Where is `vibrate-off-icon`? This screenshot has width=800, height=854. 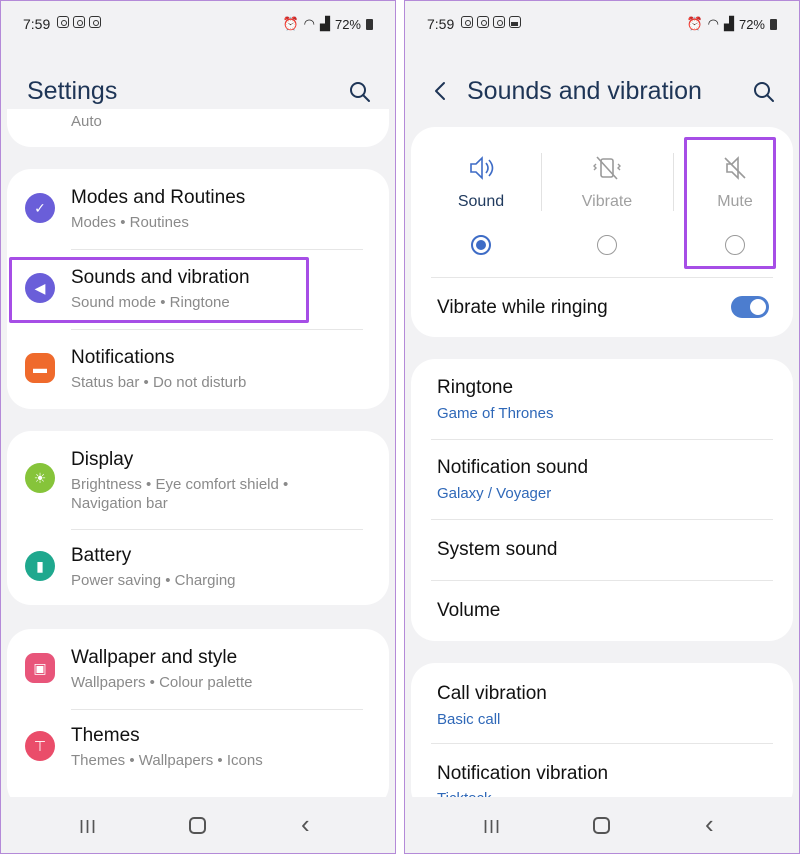 vibrate-off-icon is located at coordinates (607, 168).